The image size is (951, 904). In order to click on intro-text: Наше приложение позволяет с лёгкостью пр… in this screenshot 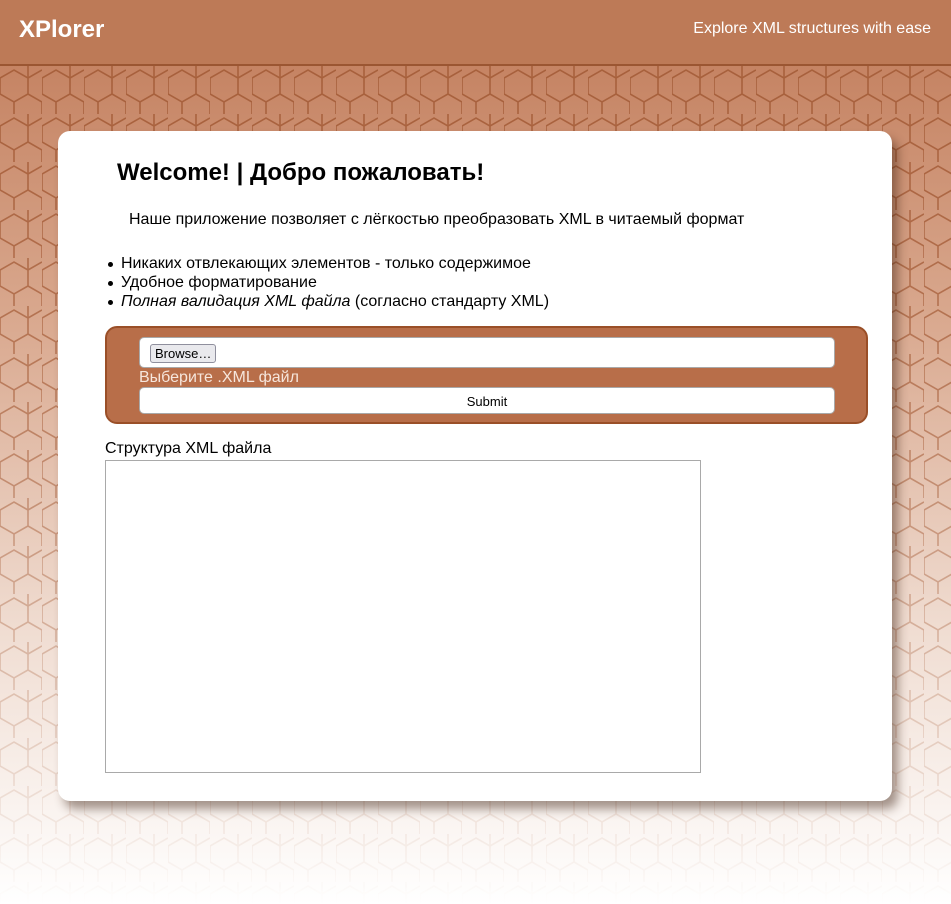, I will do `click(437, 219)`.